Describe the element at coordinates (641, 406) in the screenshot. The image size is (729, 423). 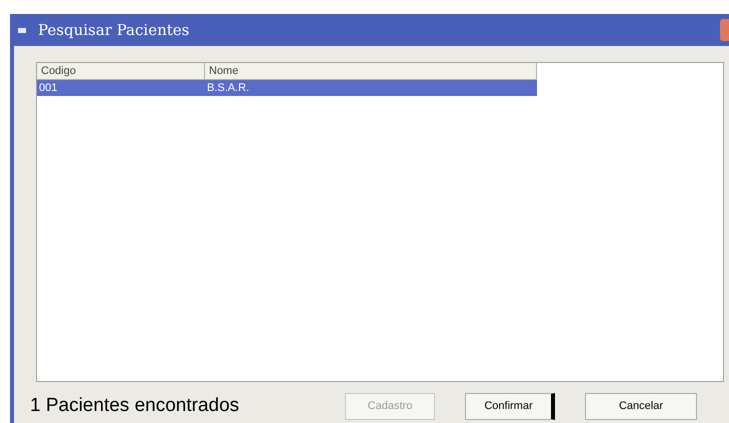
I see `dialog-button: Cancelar` at that location.